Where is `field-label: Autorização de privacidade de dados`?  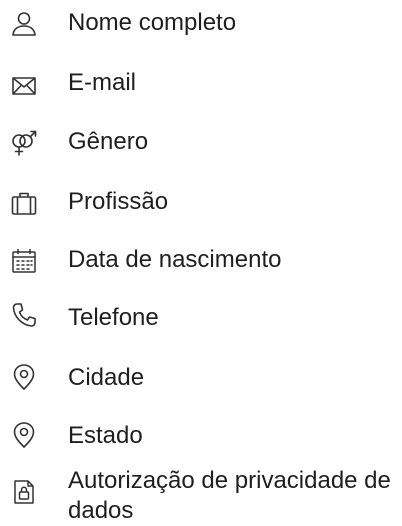
field-label: Autorização de privacidade de dados is located at coordinates (229, 495).